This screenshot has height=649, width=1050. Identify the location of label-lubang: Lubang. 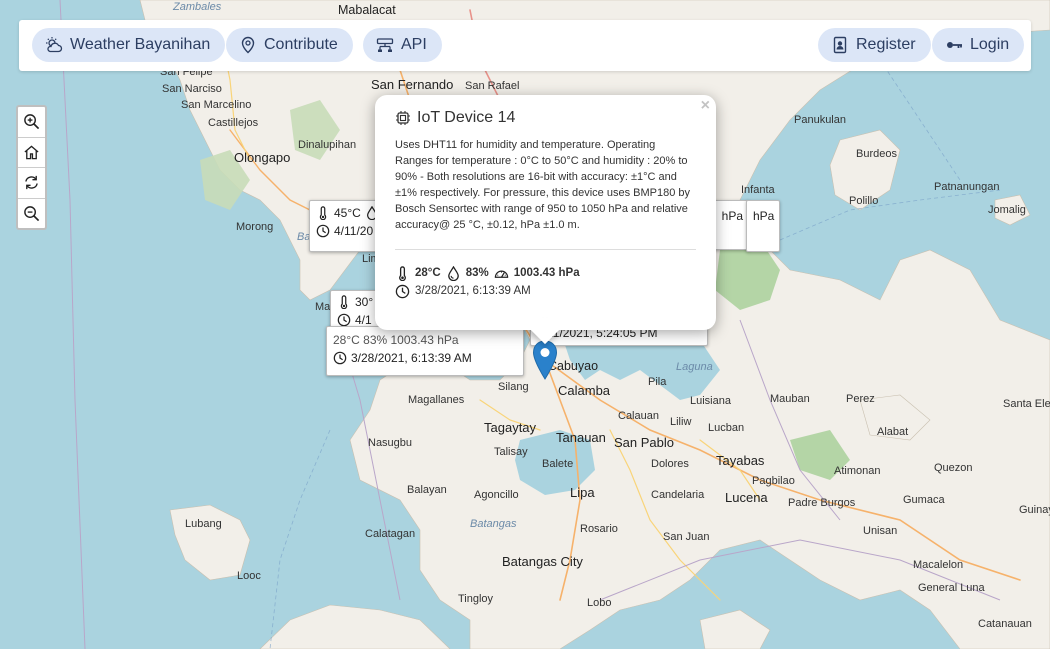
(203, 524).